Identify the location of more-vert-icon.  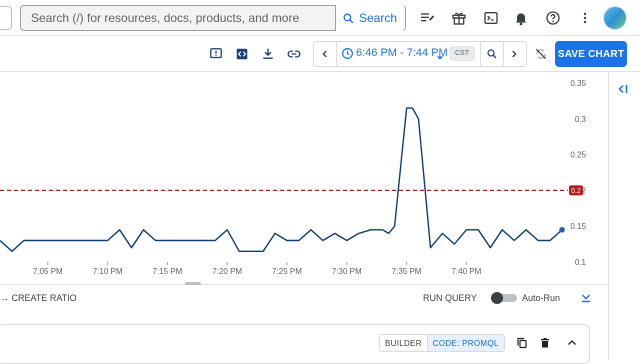
(585, 18).